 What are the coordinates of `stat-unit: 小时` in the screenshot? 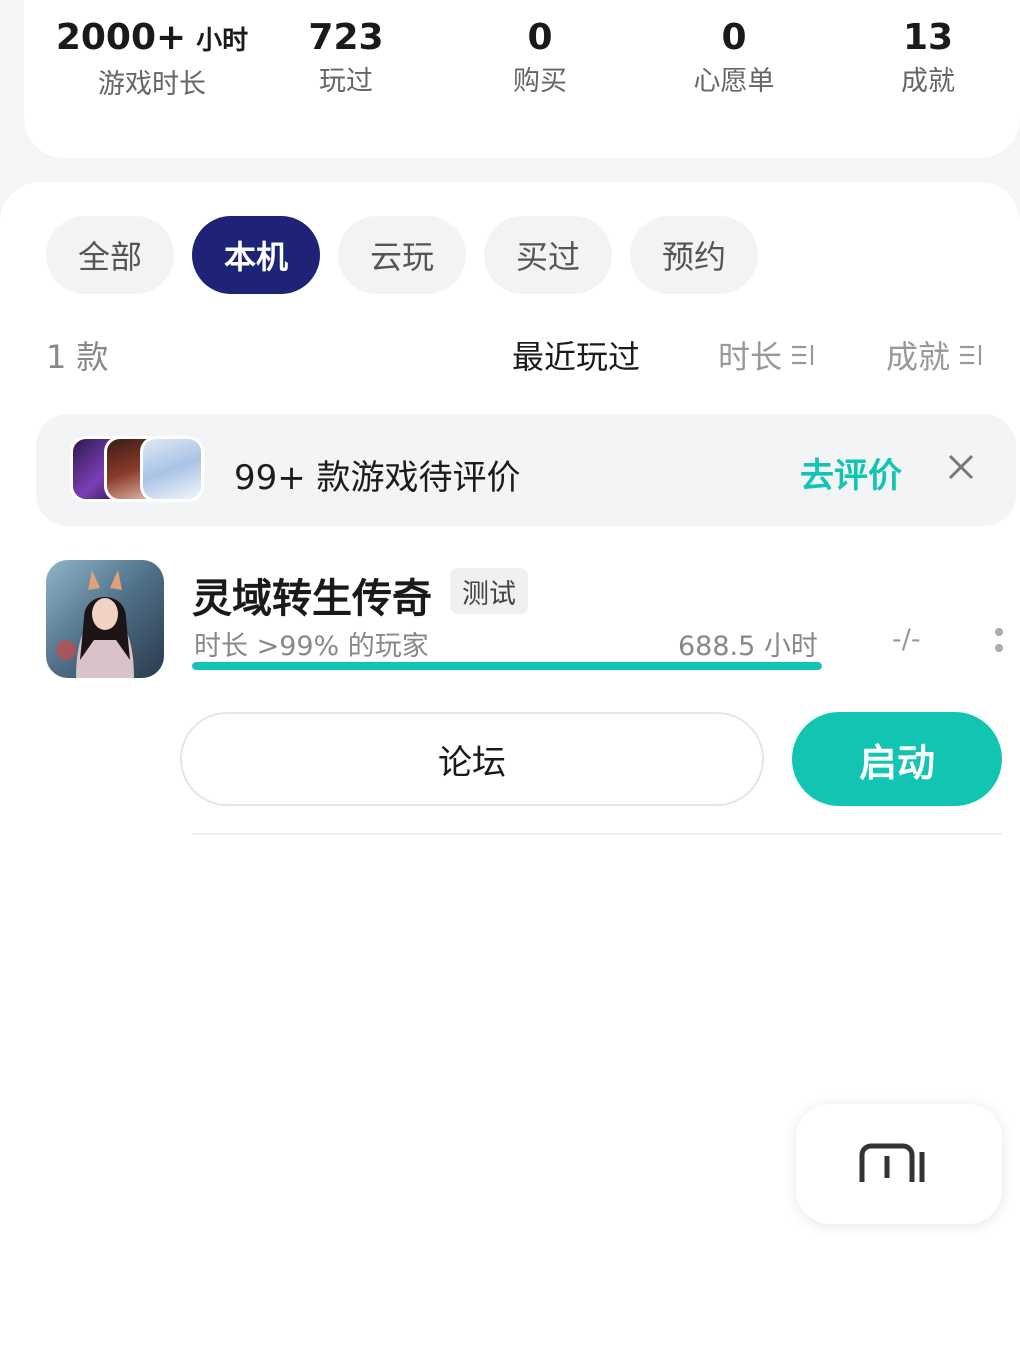 It's located at (222, 41).